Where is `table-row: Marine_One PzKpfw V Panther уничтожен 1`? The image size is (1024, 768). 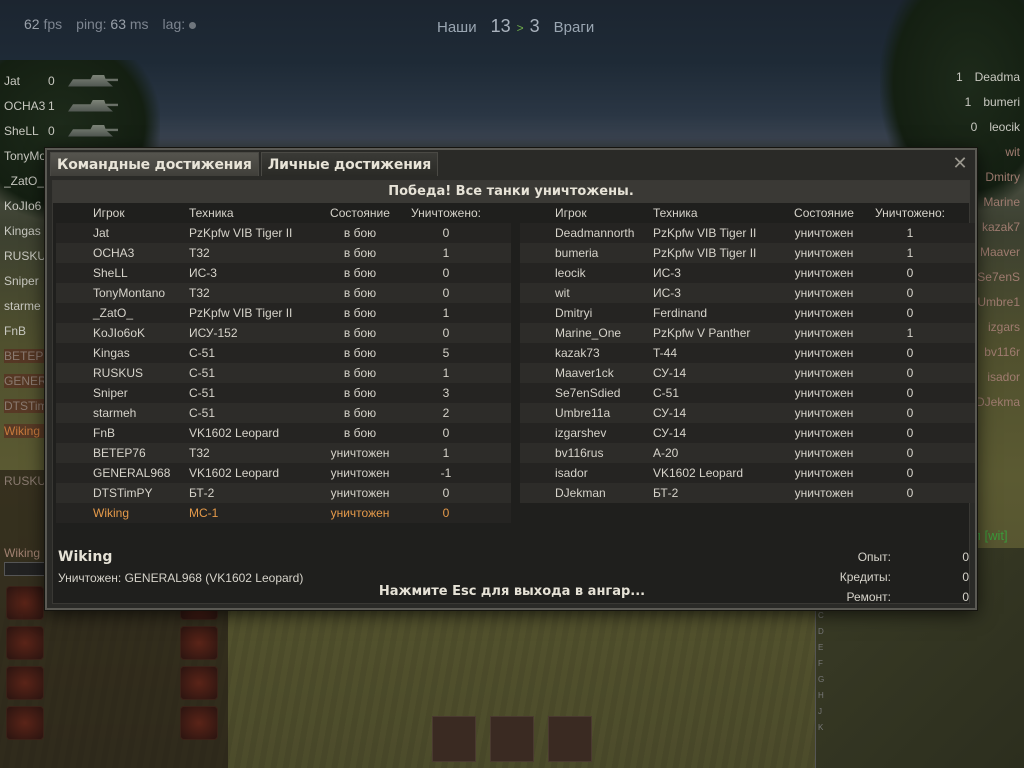 table-row: Marine_One PzKpfw V Panther уничтожен 1 is located at coordinates (747, 333).